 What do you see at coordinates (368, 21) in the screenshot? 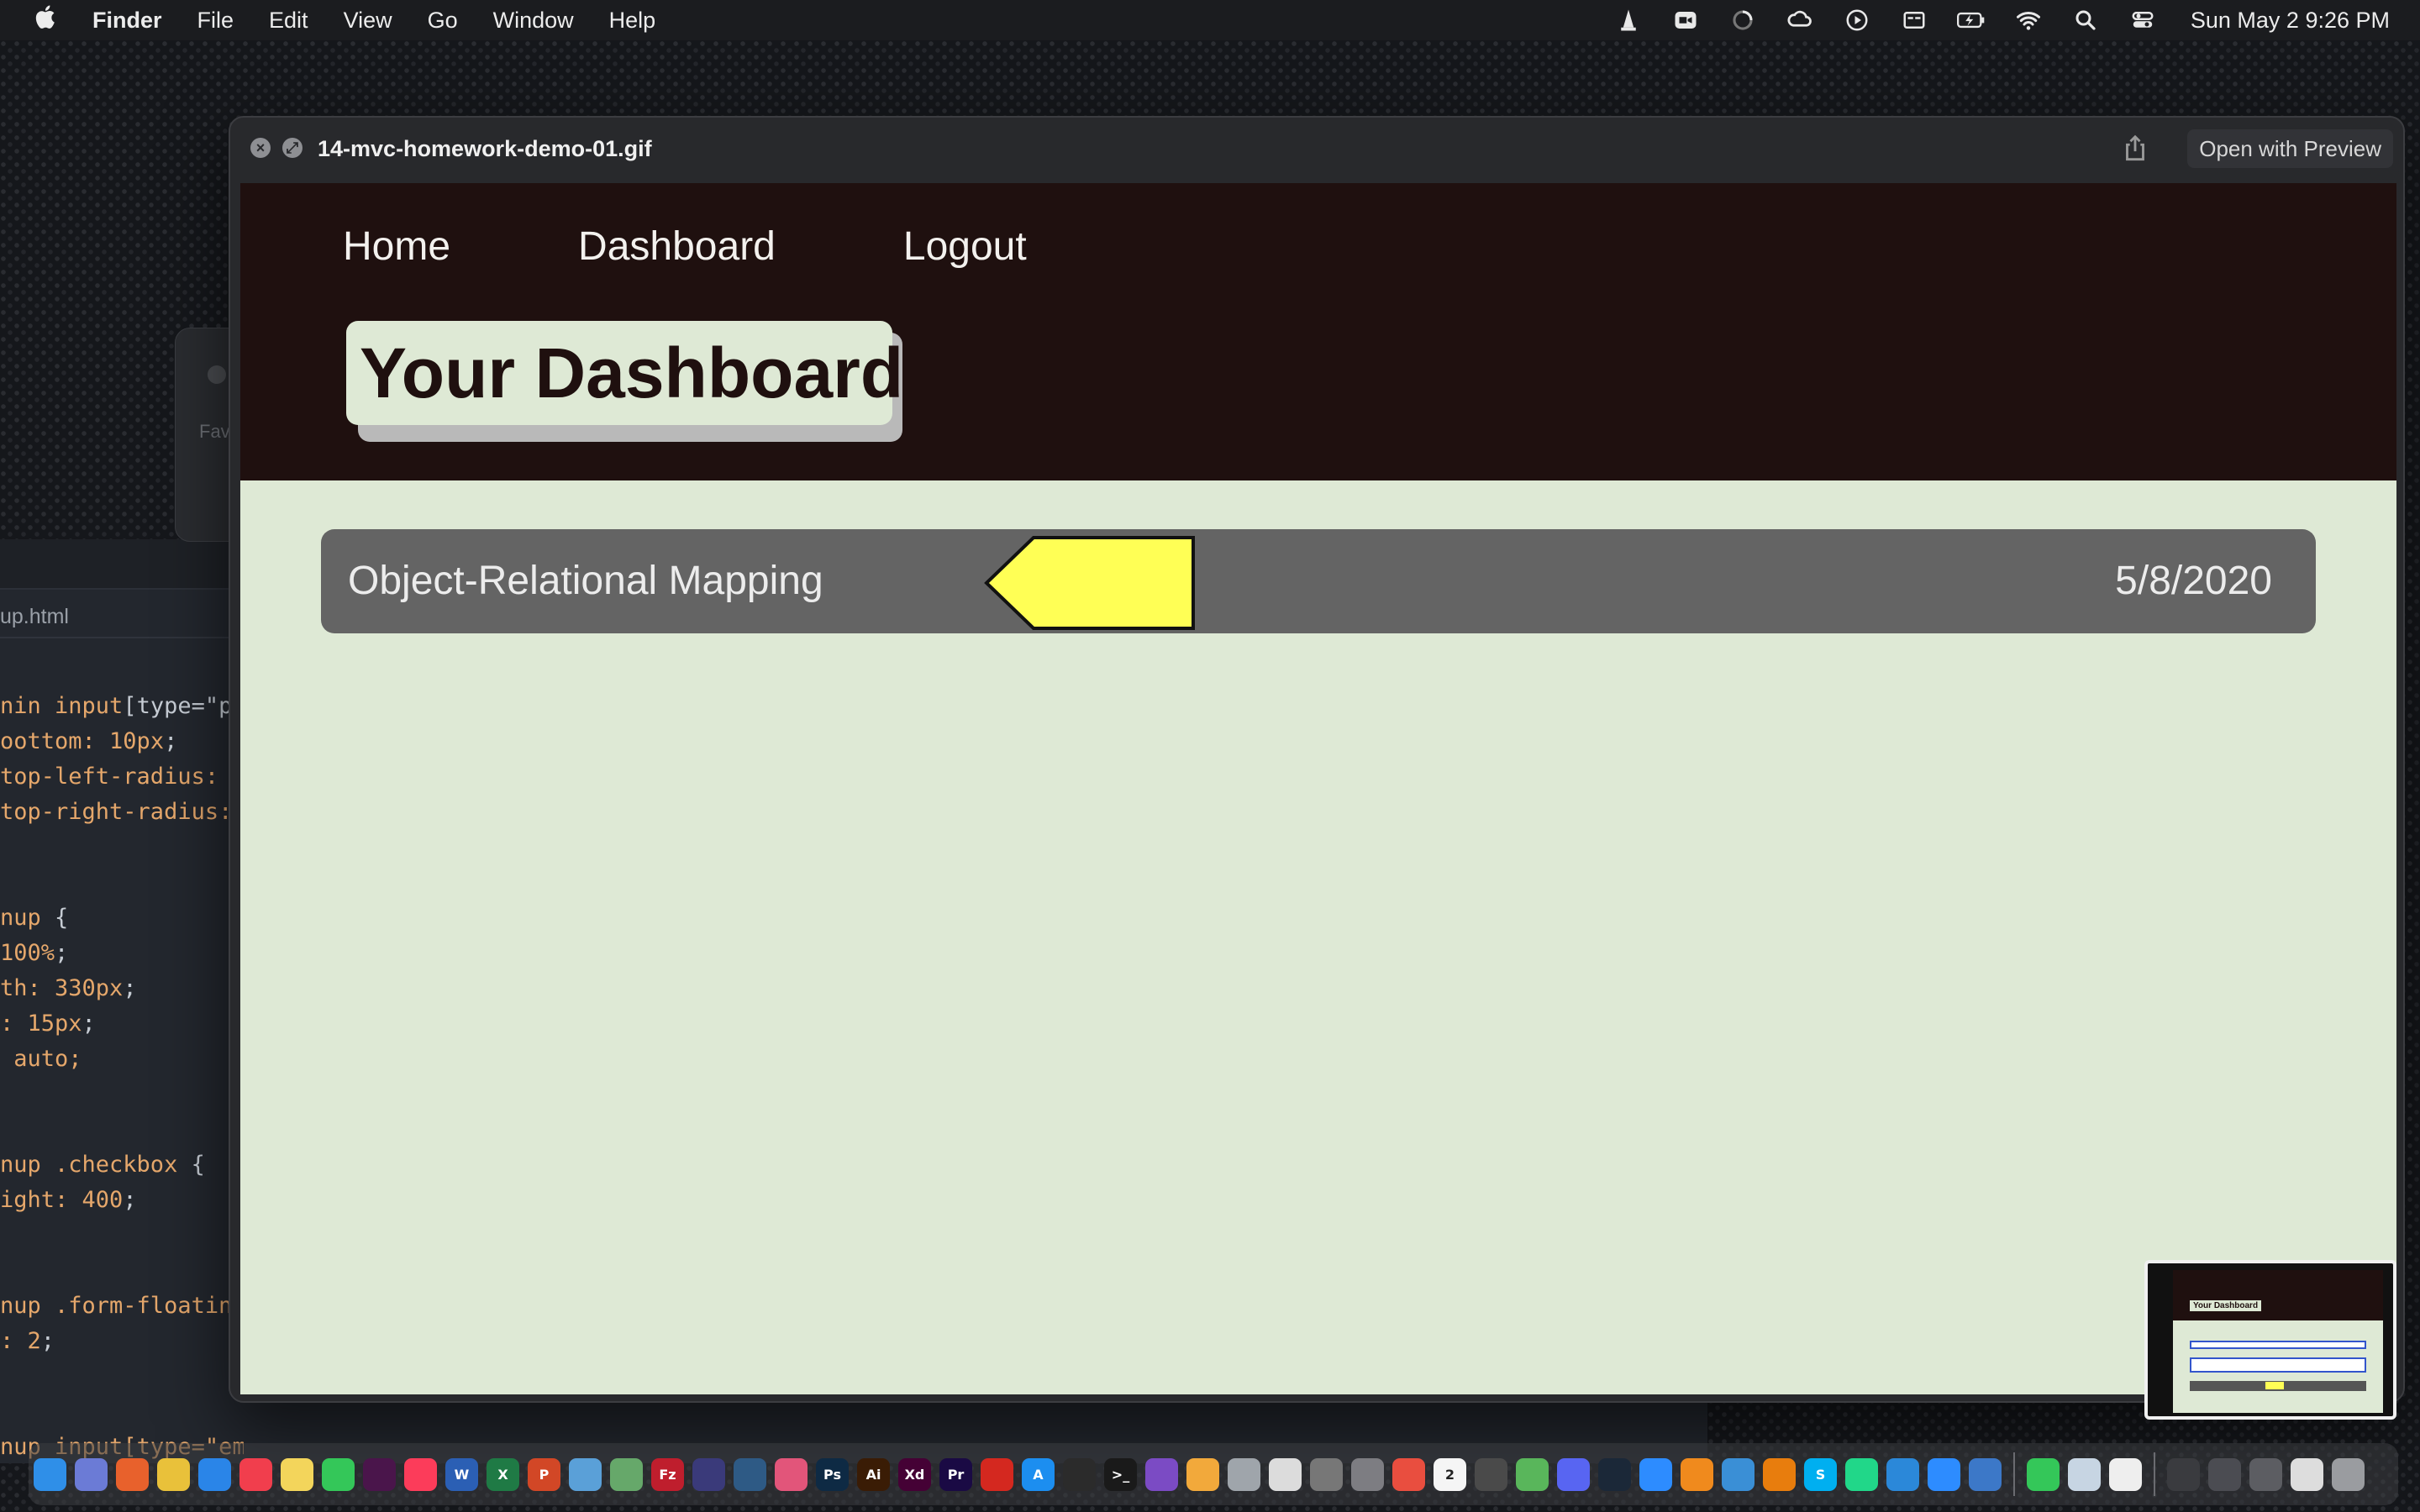
I see `menu-view: View` at bounding box center [368, 21].